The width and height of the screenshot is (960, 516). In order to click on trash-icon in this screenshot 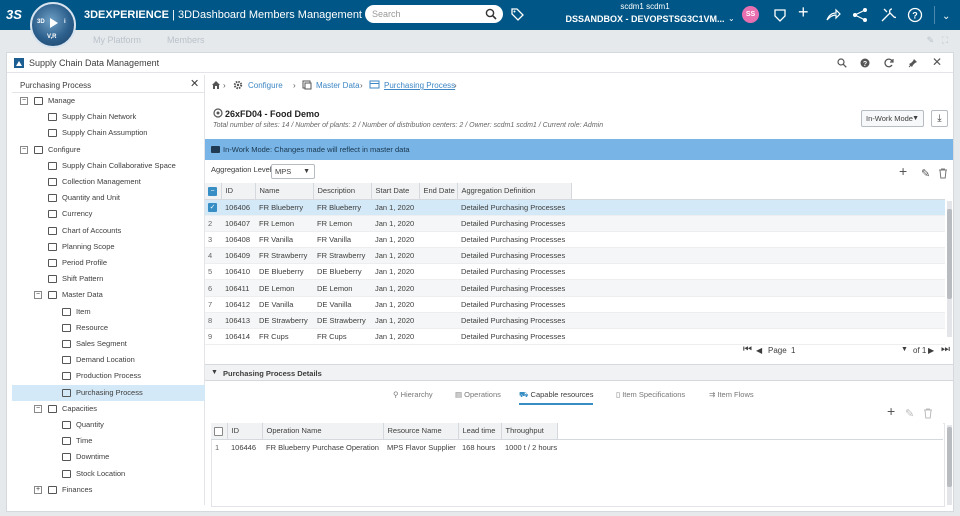, I will do `click(943, 173)`.